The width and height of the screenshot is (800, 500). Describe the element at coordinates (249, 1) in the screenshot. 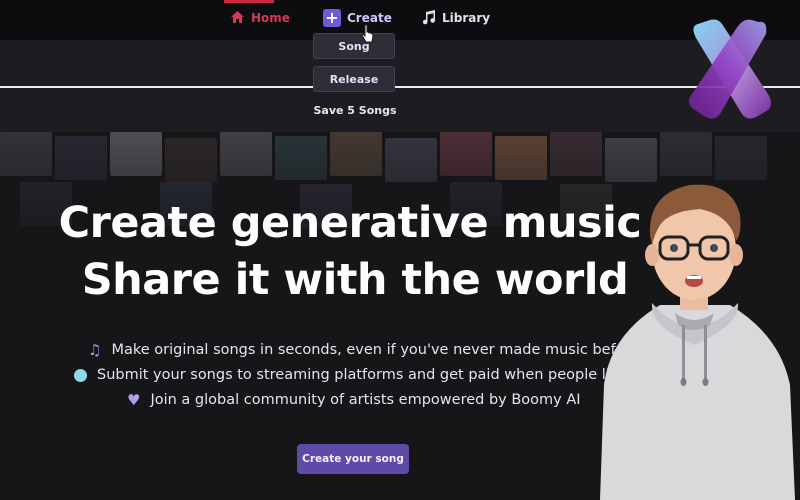

I see `home-active-indicator` at that location.